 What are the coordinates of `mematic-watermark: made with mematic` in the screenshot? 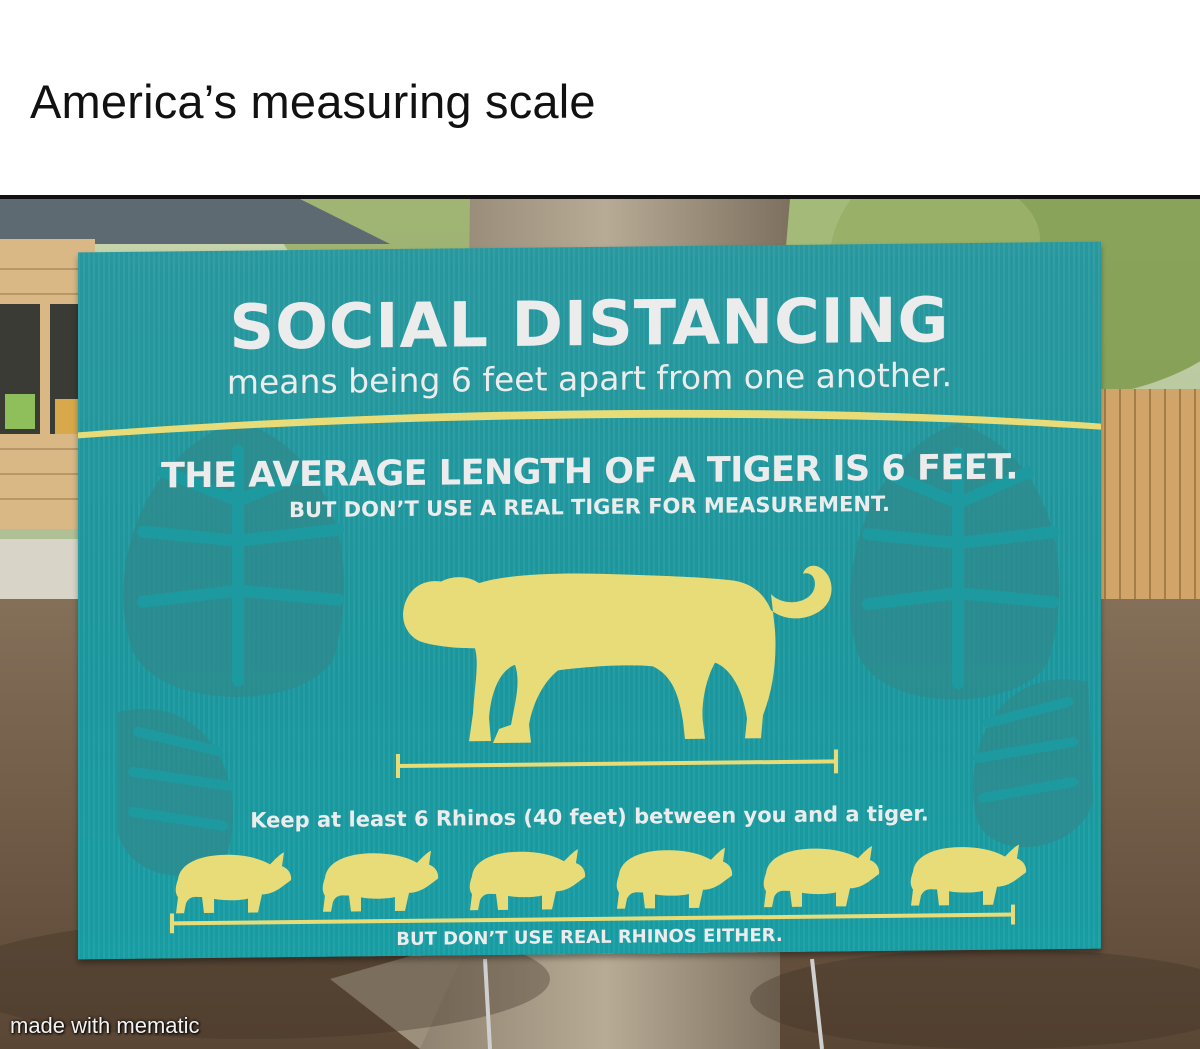 It's located at (105, 1025).